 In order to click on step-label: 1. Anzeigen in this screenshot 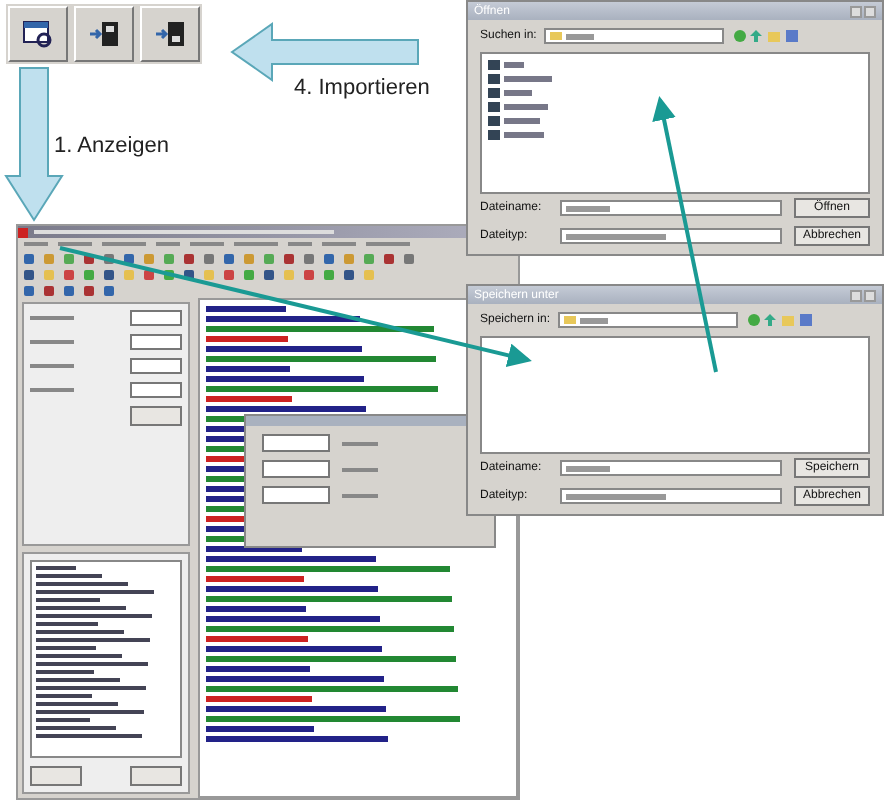, I will do `click(111, 146)`.